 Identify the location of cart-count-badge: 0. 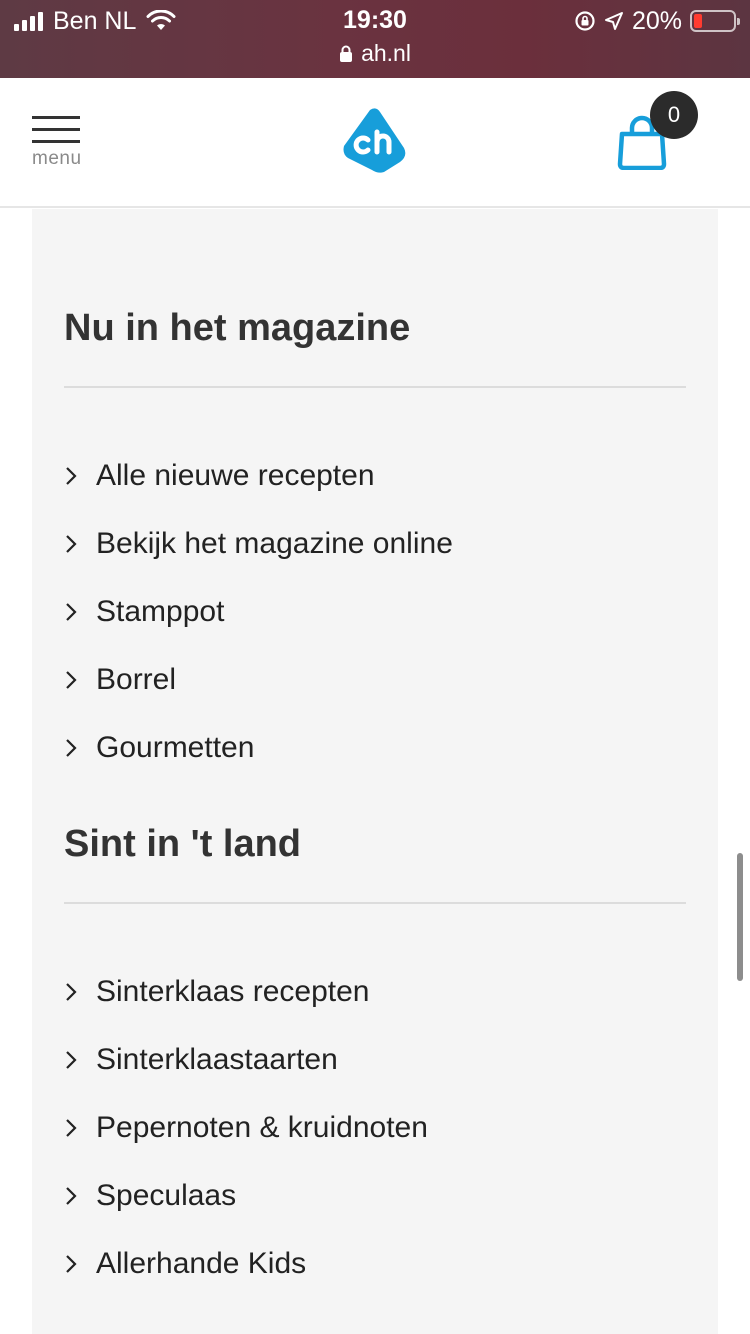
(674, 115).